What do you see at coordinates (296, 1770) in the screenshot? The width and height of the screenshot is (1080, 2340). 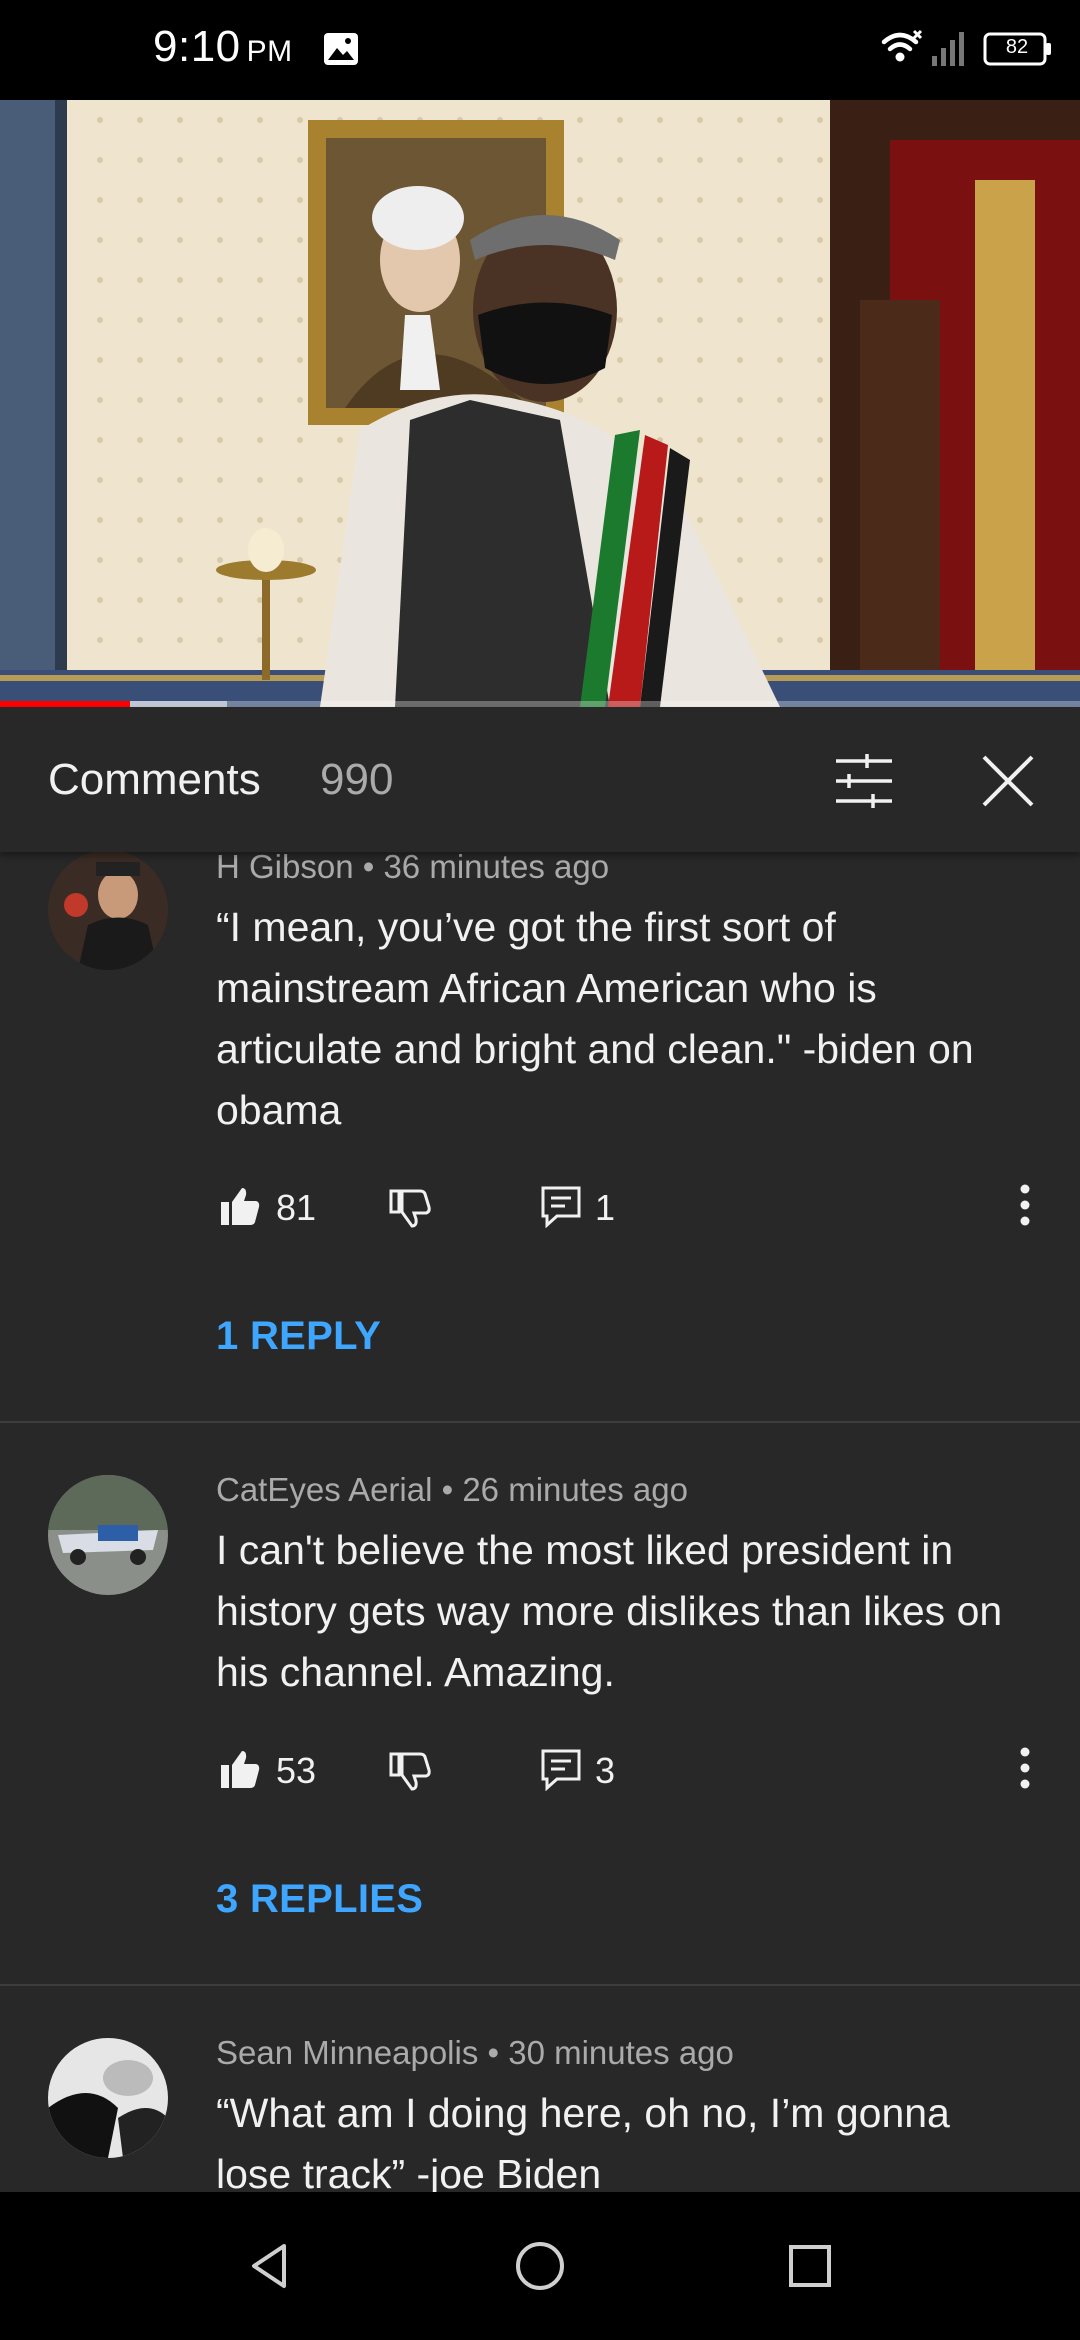 I see `like-count: 53` at bounding box center [296, 1770].